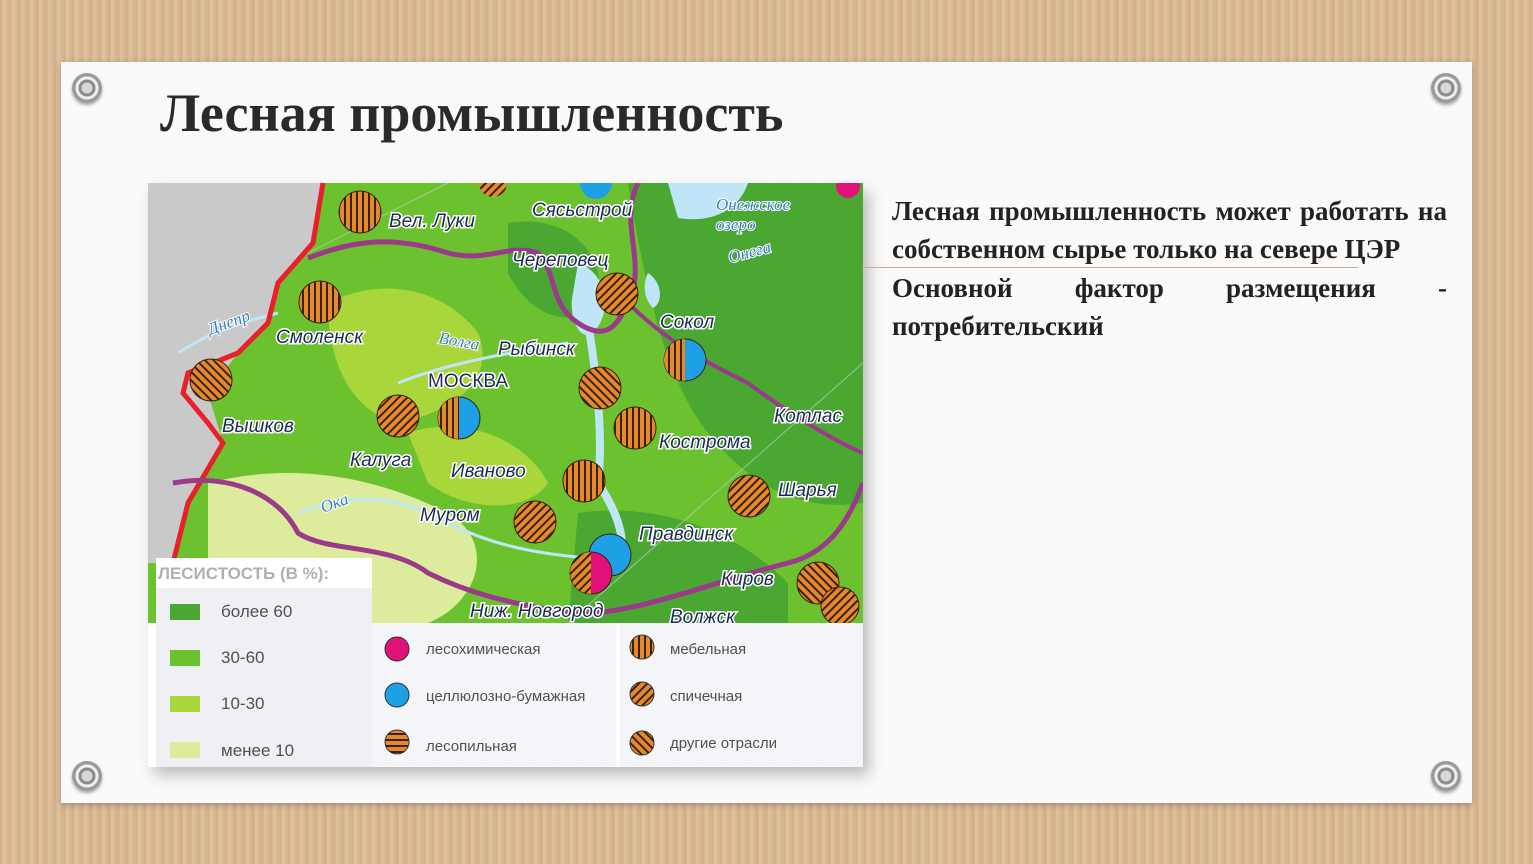 The height and width of the screenshot is (864, 1533). What do you see at coordinates (242, 703) in the screenshot?
I see `forest-legend-label: 10-30` at bounding box center [242, 703].